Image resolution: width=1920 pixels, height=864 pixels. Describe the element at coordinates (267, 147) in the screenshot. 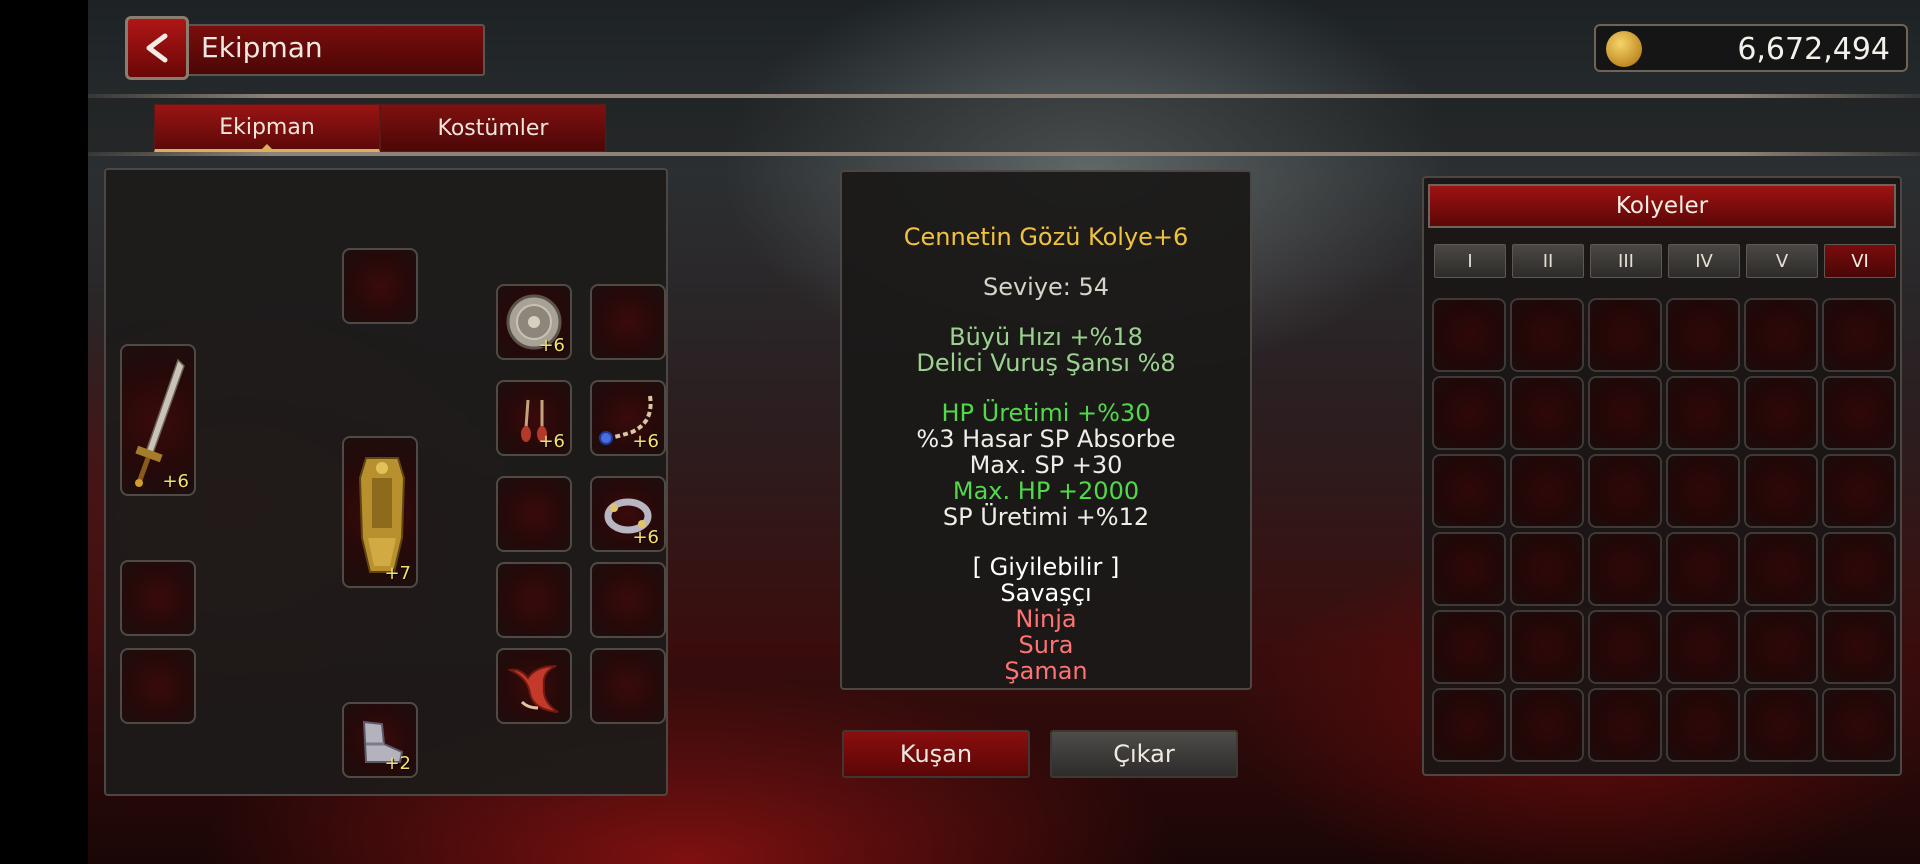

I see `active-tab-indicator` at that location.